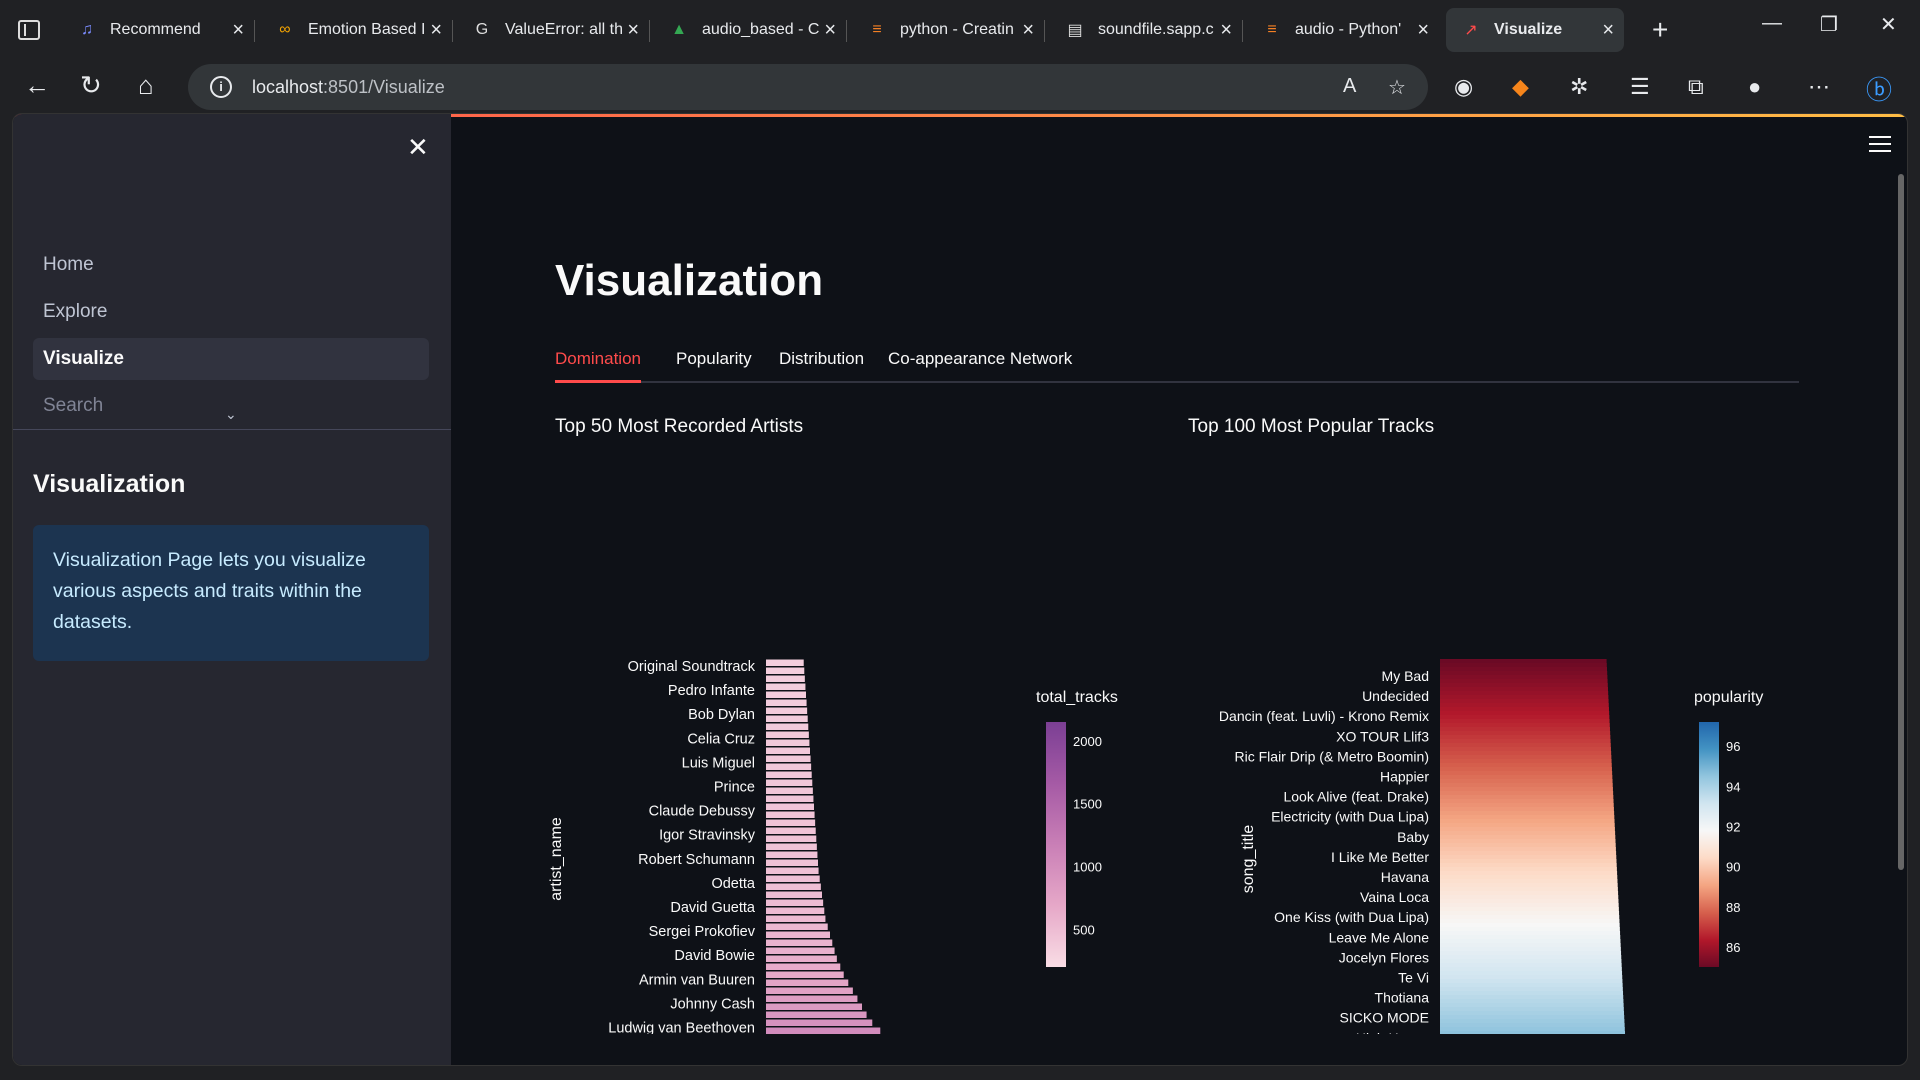  Describe the element at coordinates (649, 31) in the screenshot. I see `tab-separator` at that location.